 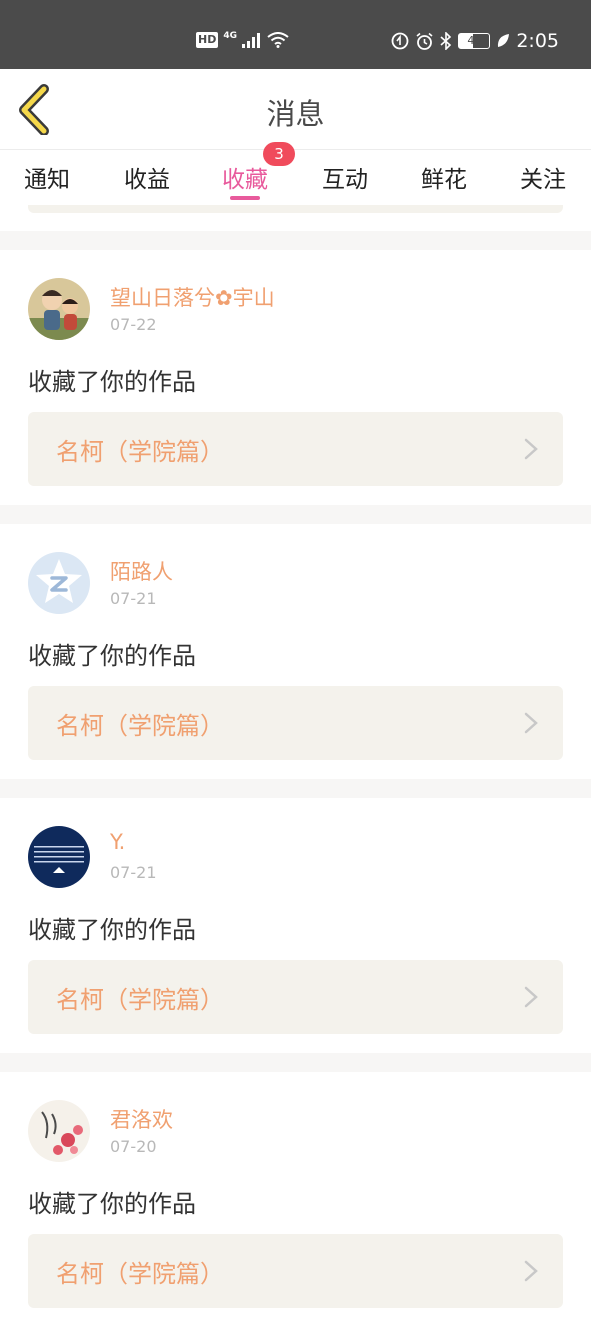 I want to click on wifi-icon, so click(x=278, y=40).